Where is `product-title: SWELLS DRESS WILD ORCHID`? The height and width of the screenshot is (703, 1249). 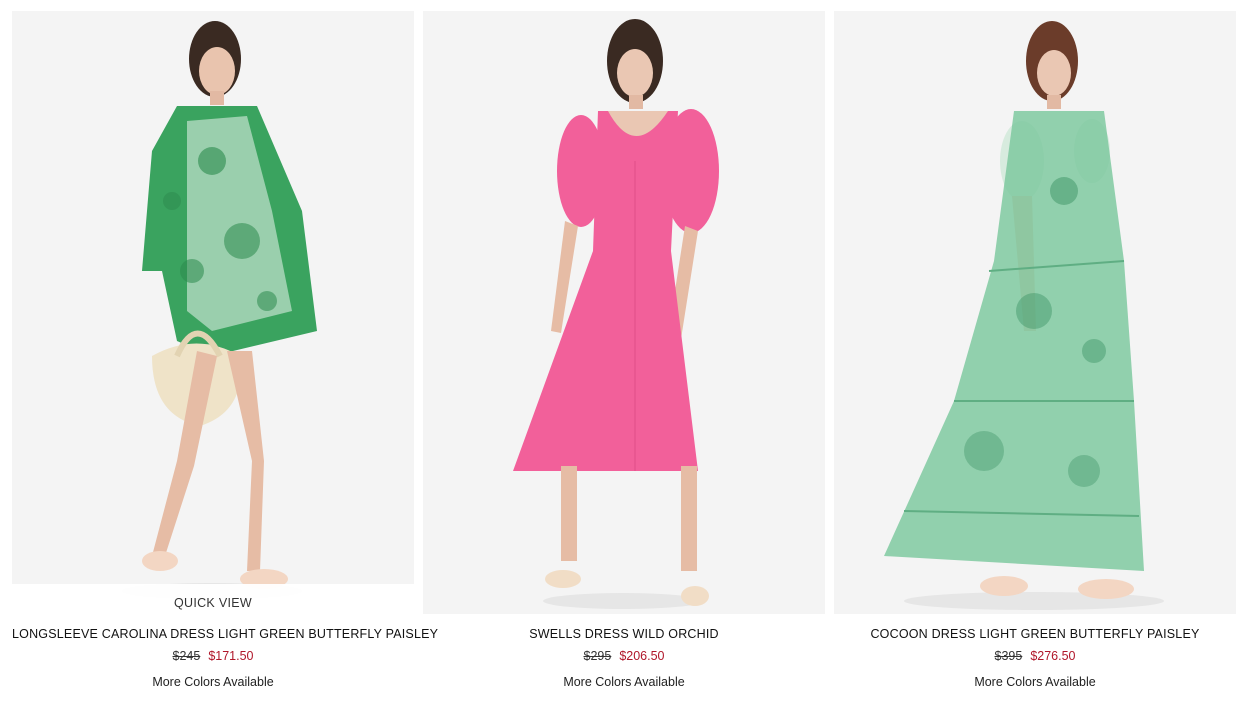 product-title: SWELLS DRESS WILD ORCHID is located at coordinates (624, 634).